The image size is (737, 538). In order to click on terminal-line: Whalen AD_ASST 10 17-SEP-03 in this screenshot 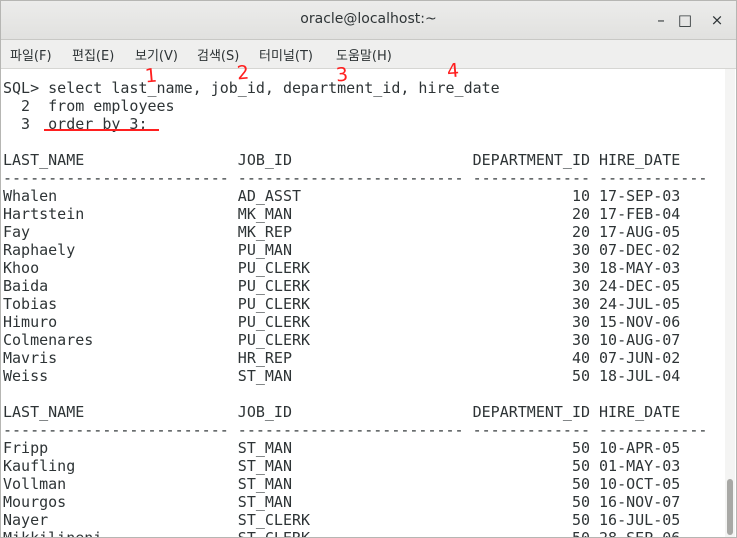, I will do `click(342, 196)`.